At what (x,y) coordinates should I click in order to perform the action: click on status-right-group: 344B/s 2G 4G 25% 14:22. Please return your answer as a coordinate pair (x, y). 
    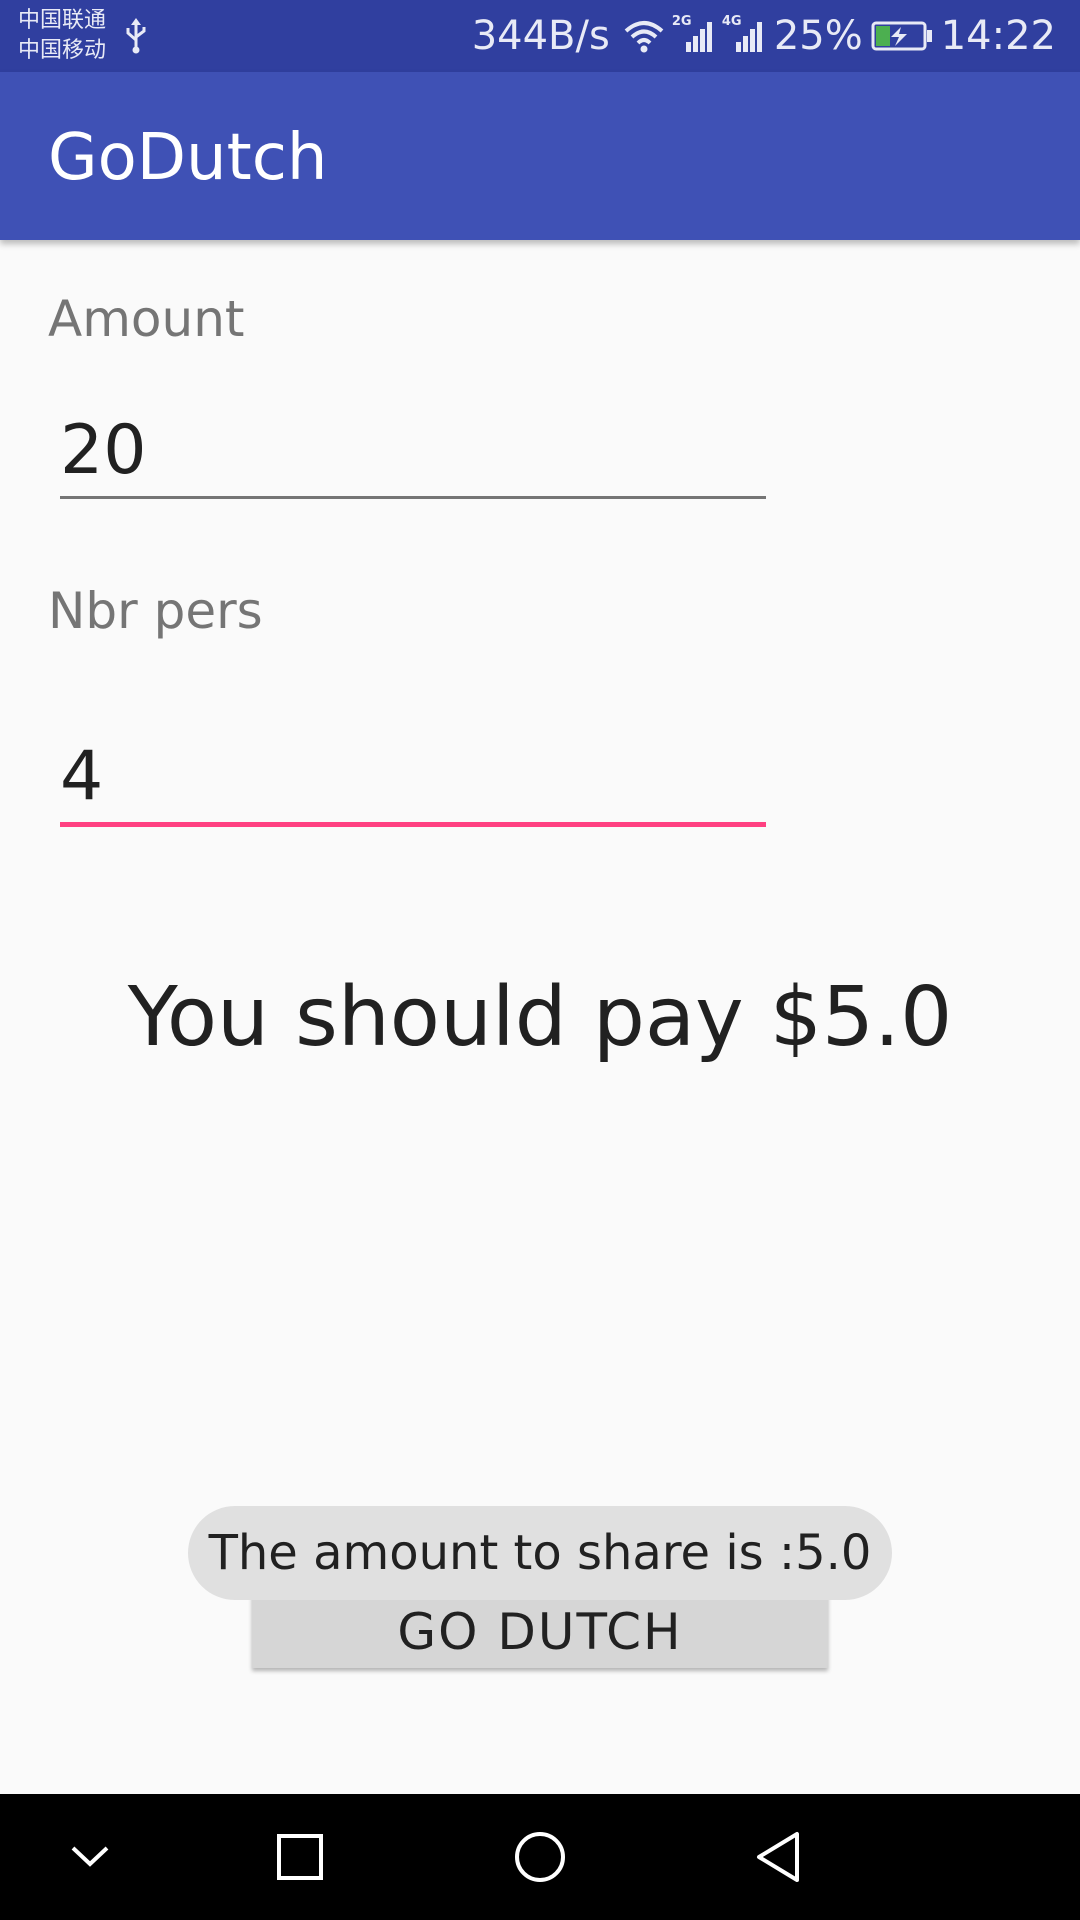
    Looking at the image, I should click on (764, 36).